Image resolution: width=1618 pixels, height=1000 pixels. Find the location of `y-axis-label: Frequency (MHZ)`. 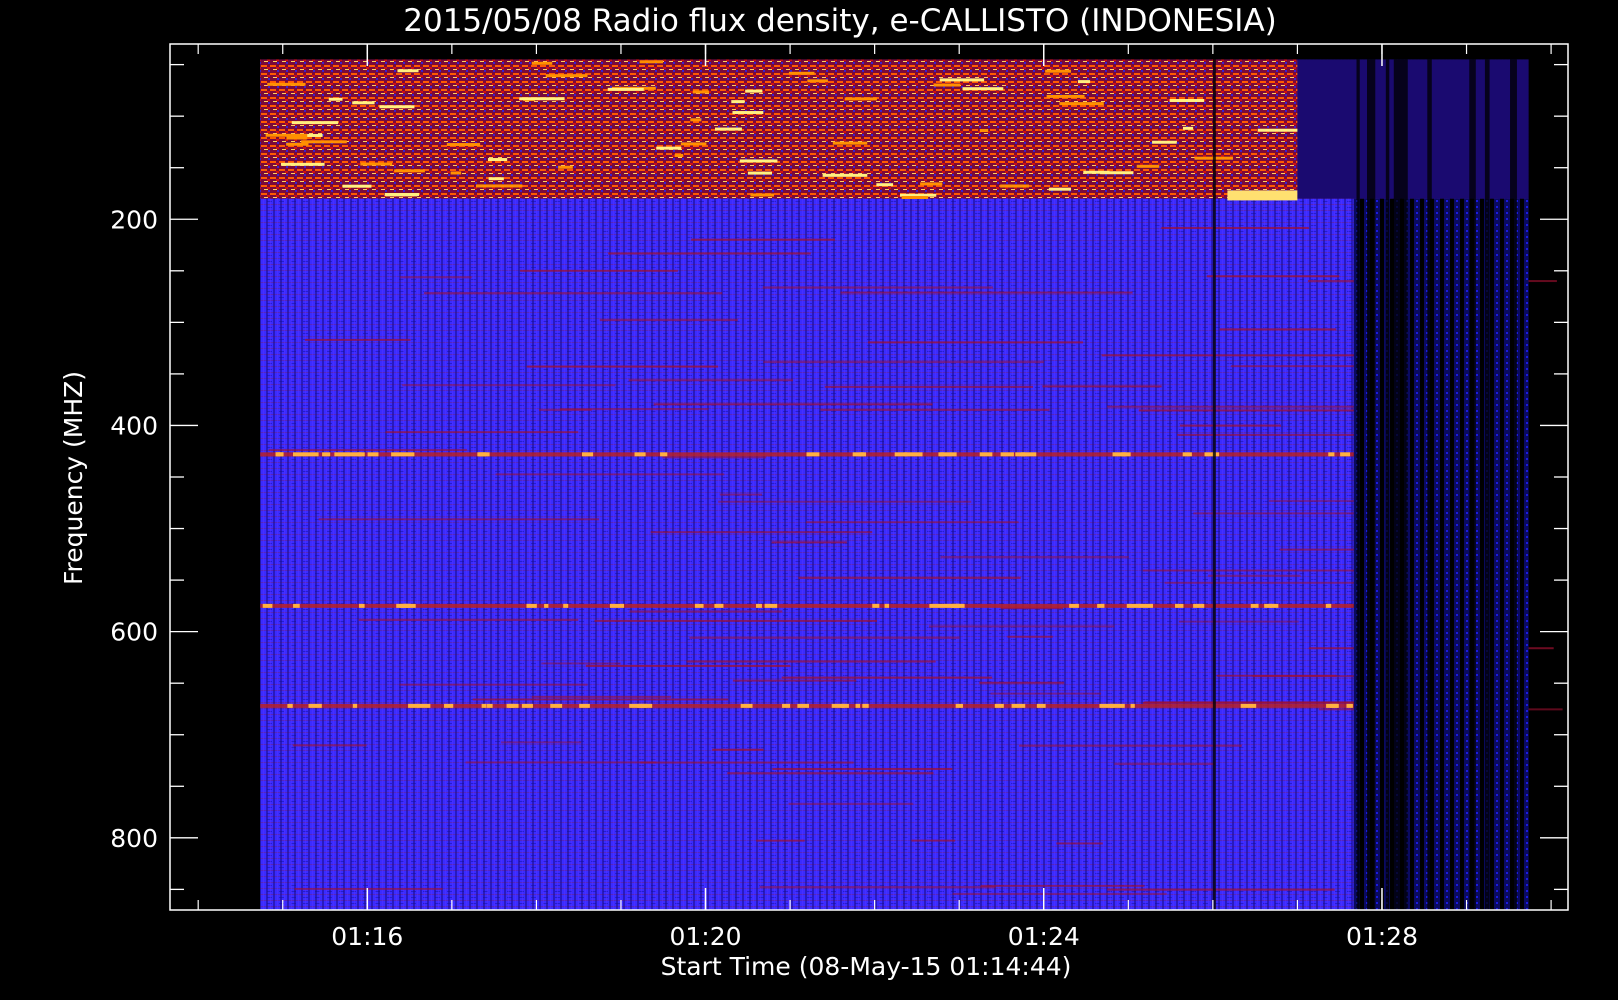

y-axis-label: Frequency (MHZ) is located at coordinates (73, 478).